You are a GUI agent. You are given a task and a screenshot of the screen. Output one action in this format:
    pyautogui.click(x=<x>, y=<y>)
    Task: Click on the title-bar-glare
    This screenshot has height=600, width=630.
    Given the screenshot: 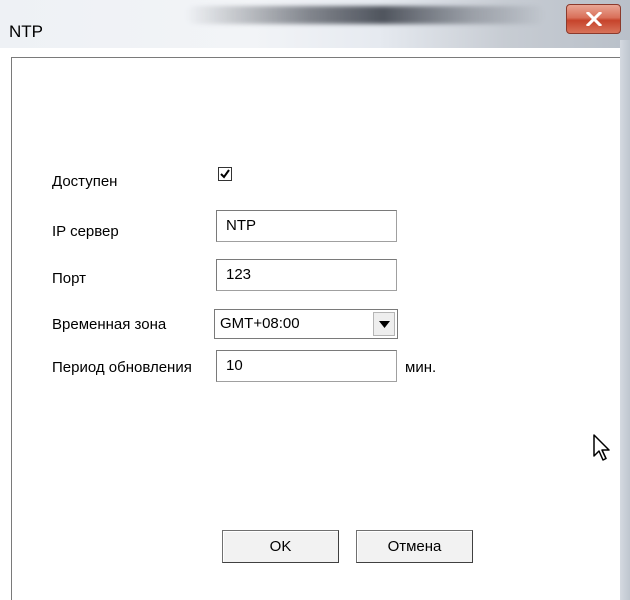 What is the action you would take?
    pyautogui.click(x=365, y=15)
    